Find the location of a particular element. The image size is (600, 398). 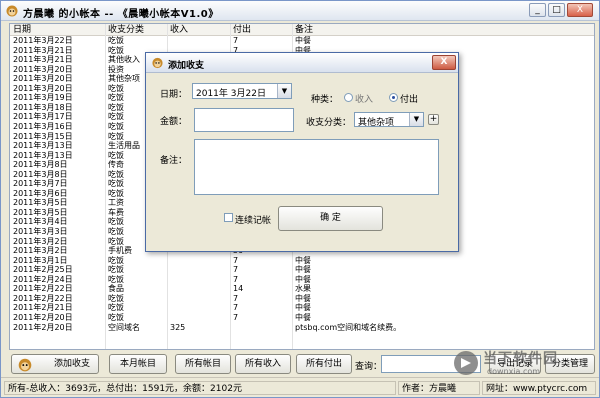

row-category: 食品 is located at coordinates (116, 289).